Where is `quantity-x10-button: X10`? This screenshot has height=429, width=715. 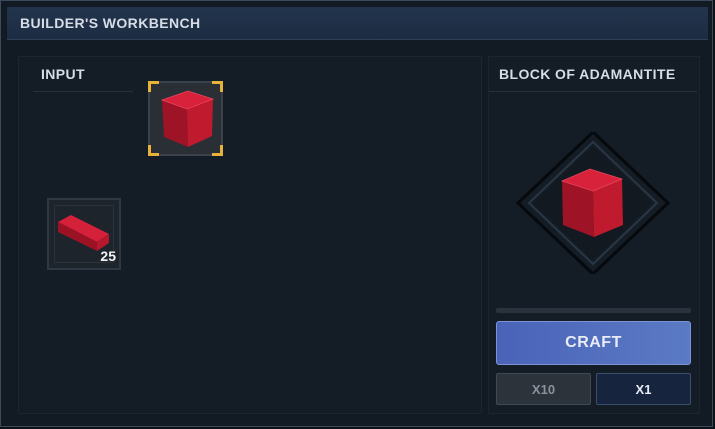 quantity-x10-button: X10 is located at coordinates (543, 389).